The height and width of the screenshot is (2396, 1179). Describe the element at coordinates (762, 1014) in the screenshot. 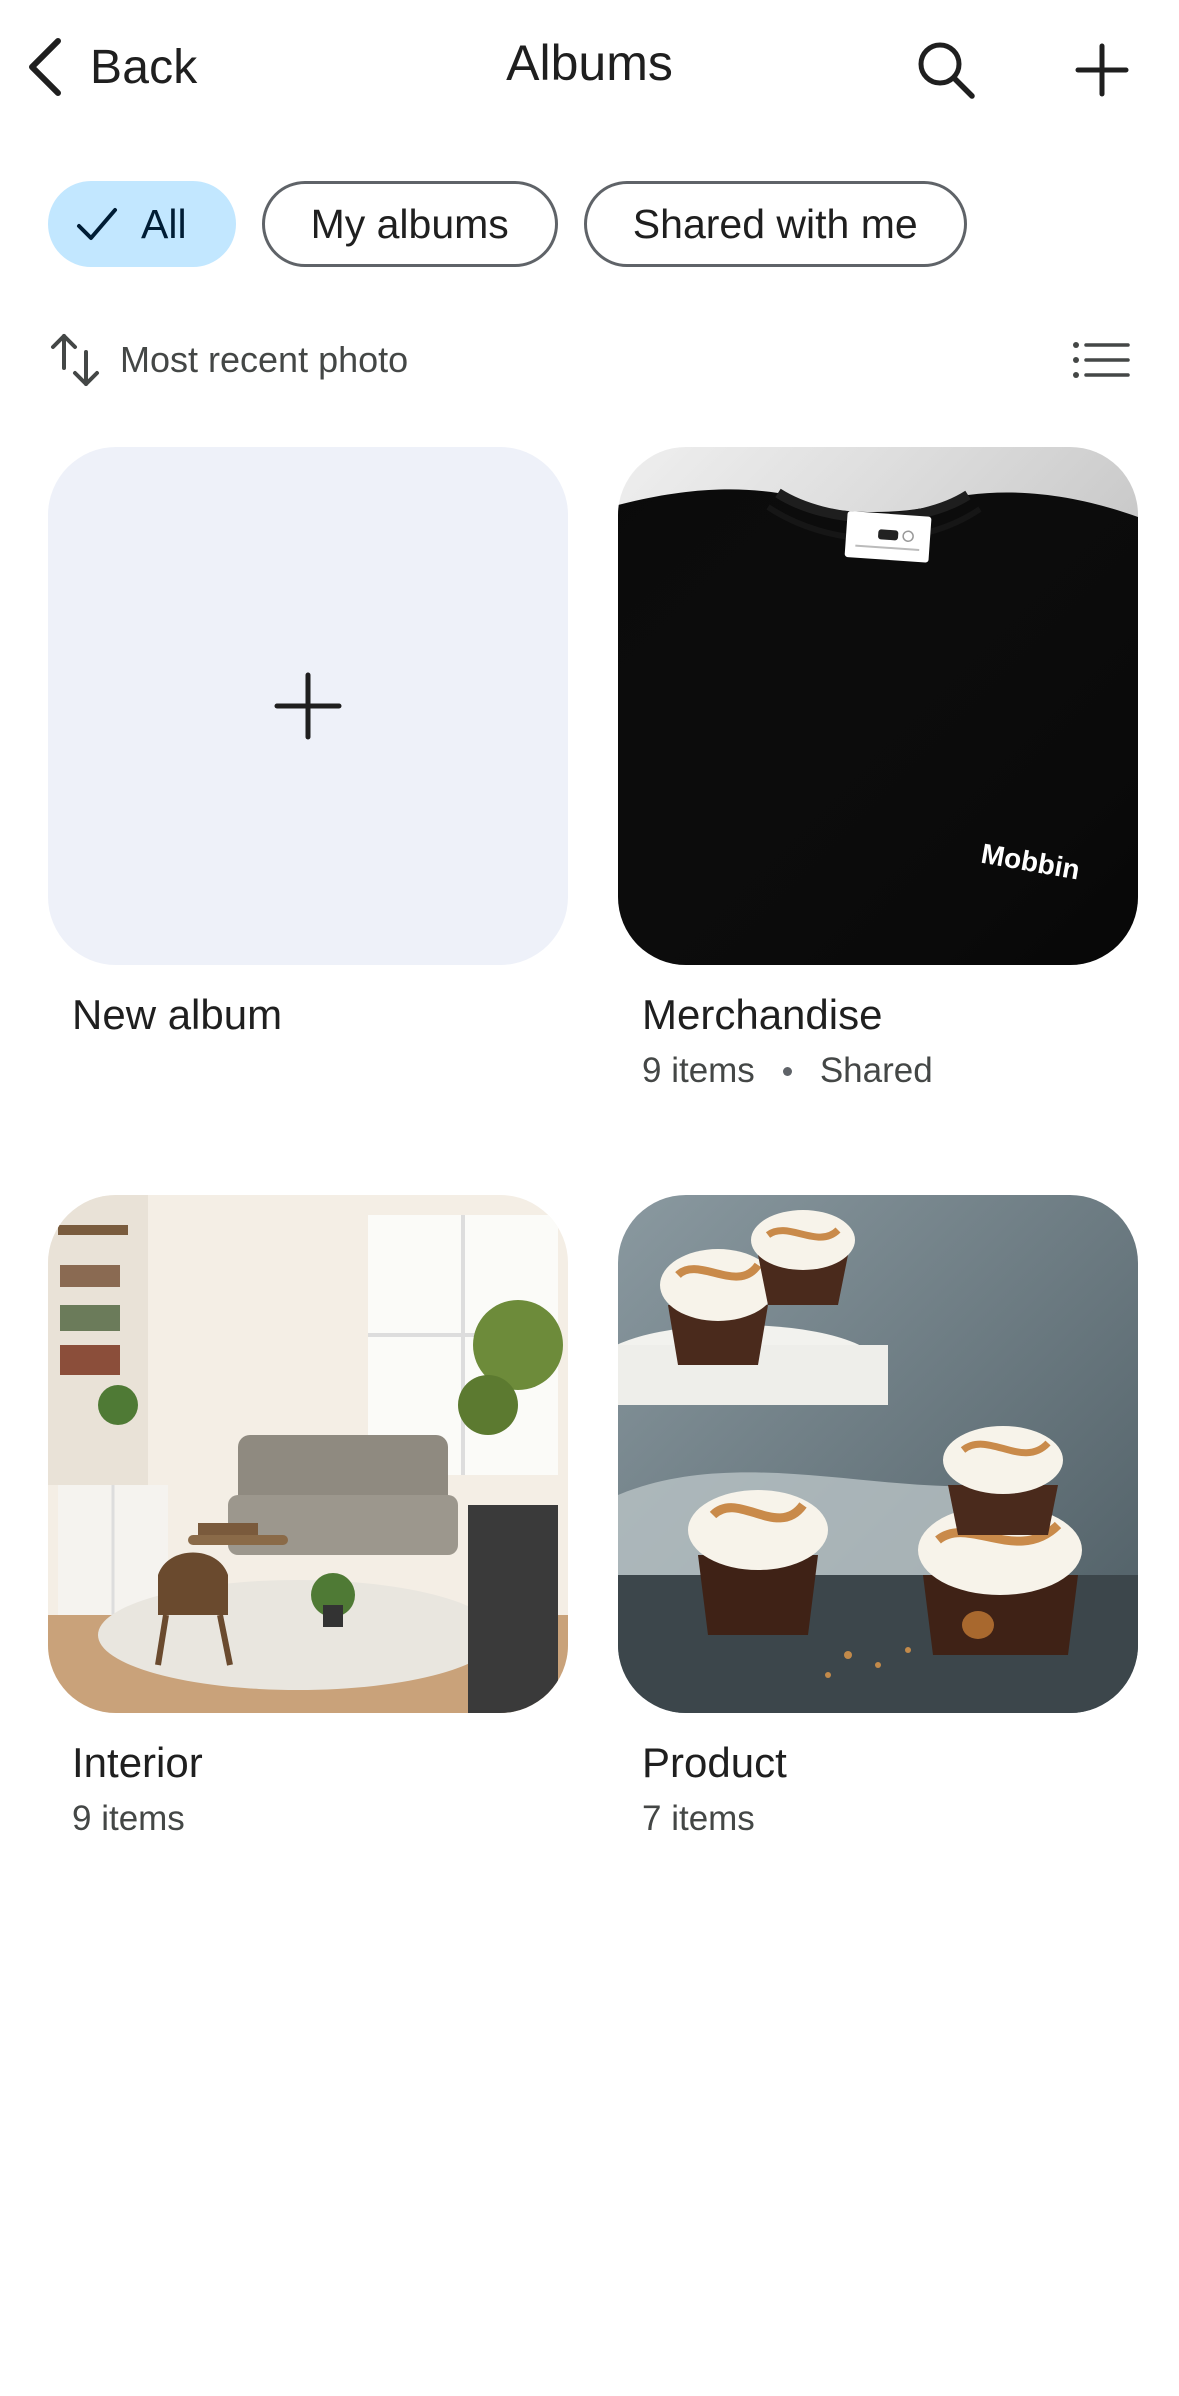

I see `album-title: Merchandise` at that location.